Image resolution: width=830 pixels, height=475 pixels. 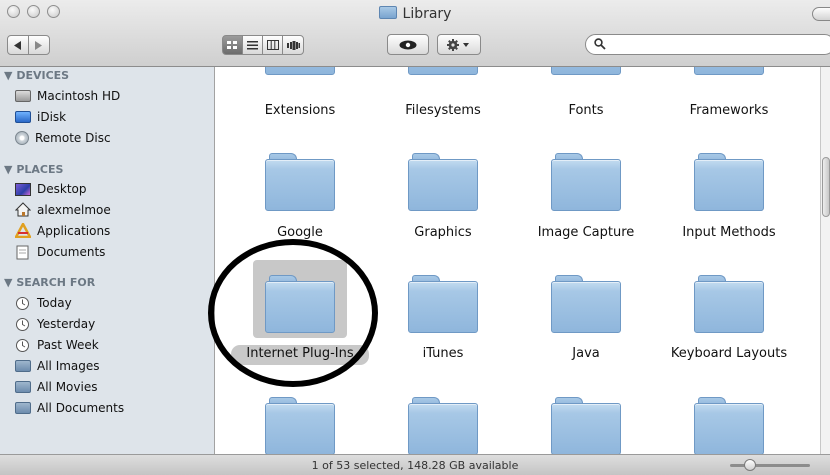 I want to click on folder-label: Google, so click(x=300, y=232).